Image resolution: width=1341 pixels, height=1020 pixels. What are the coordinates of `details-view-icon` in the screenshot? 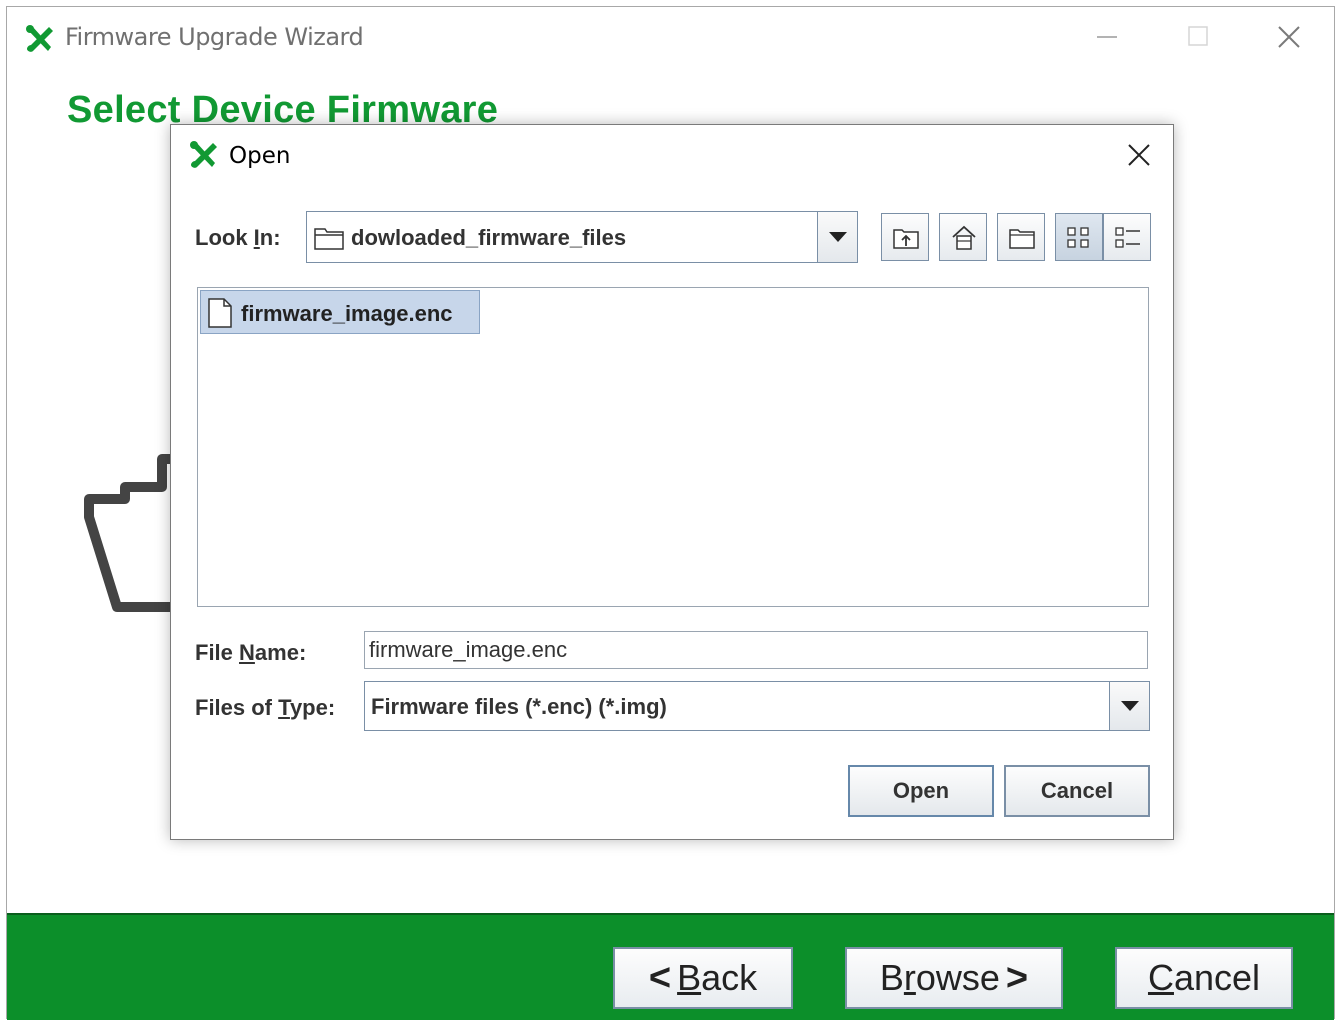 It's located at (1127, 237).